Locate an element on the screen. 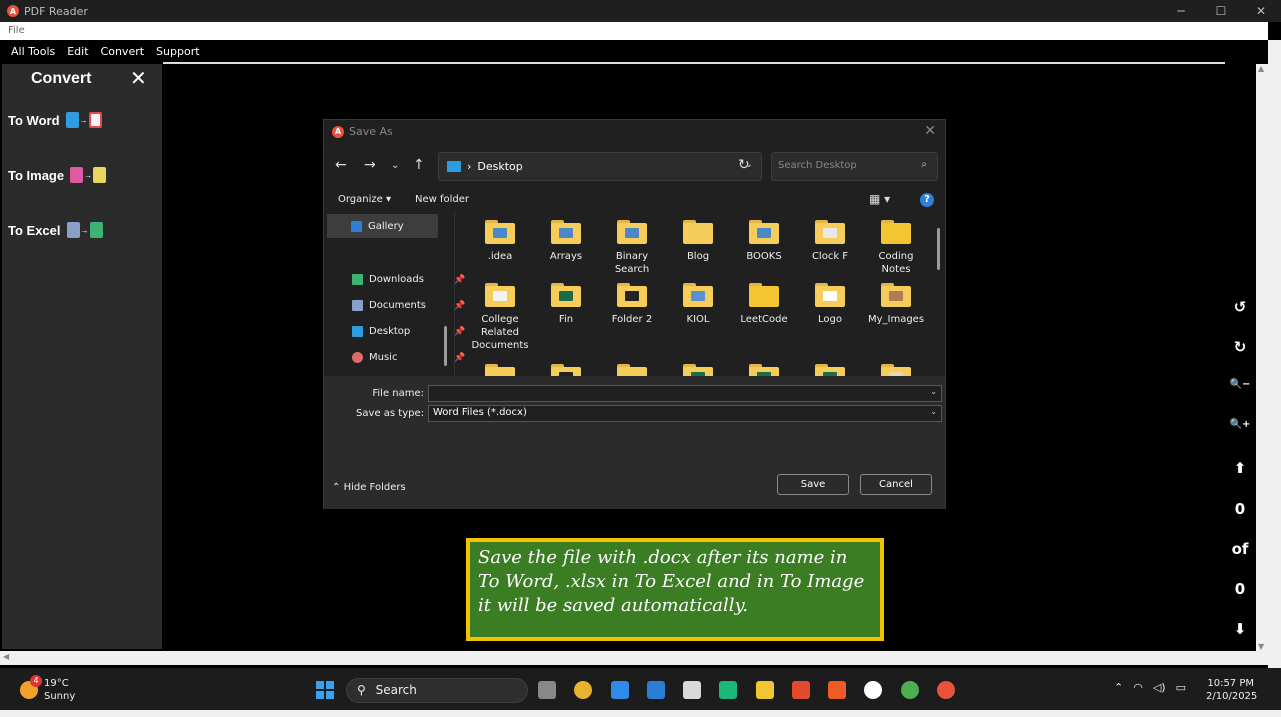  mongodb-icon is located at coordinates (873, 690).